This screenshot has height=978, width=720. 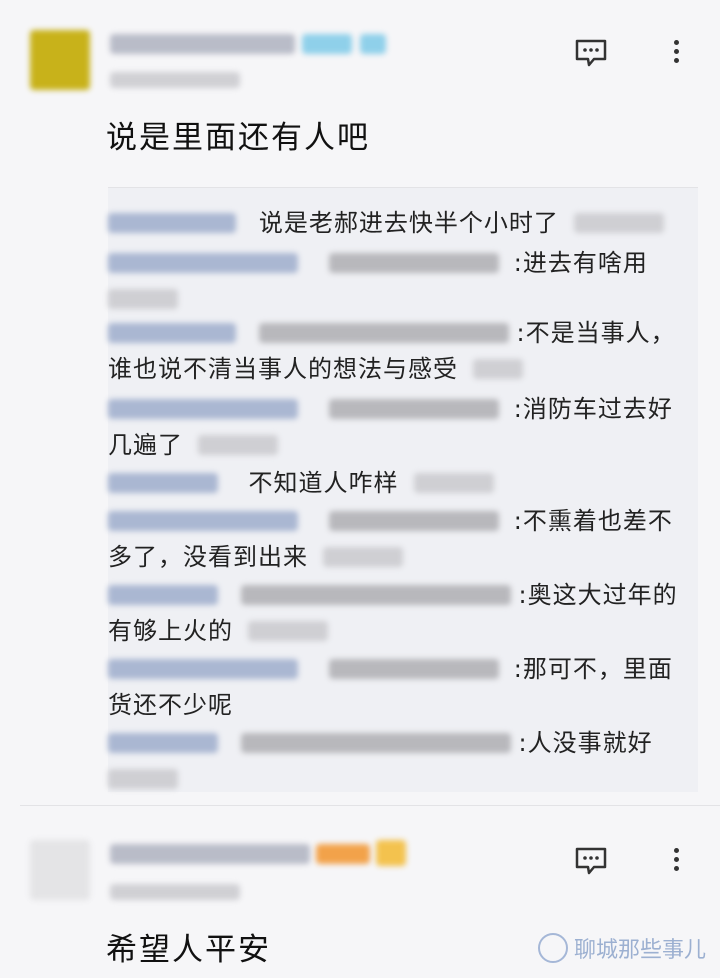 I want to click on reply-text: 货还不少呢, so click(x=170, y=705).